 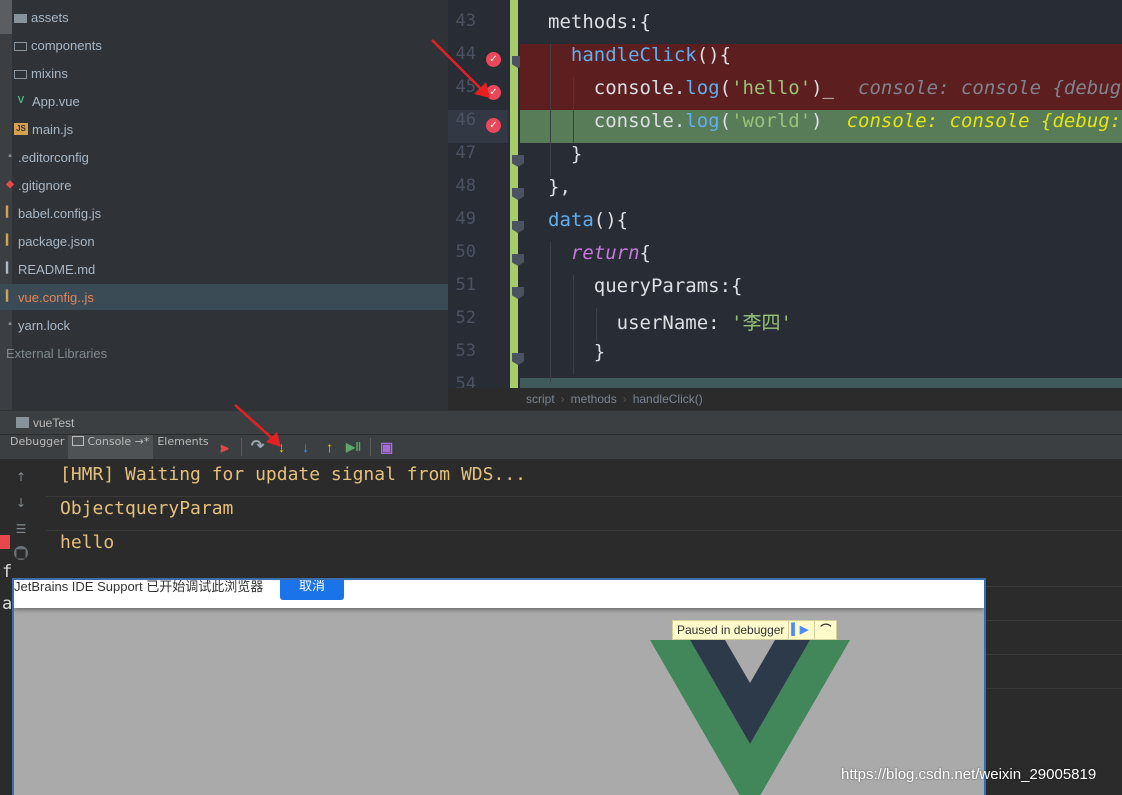 What do you see at coordinates (599, 352) in the screenshot?
I see `code-line-53: }` at bounding box center [599, 352].